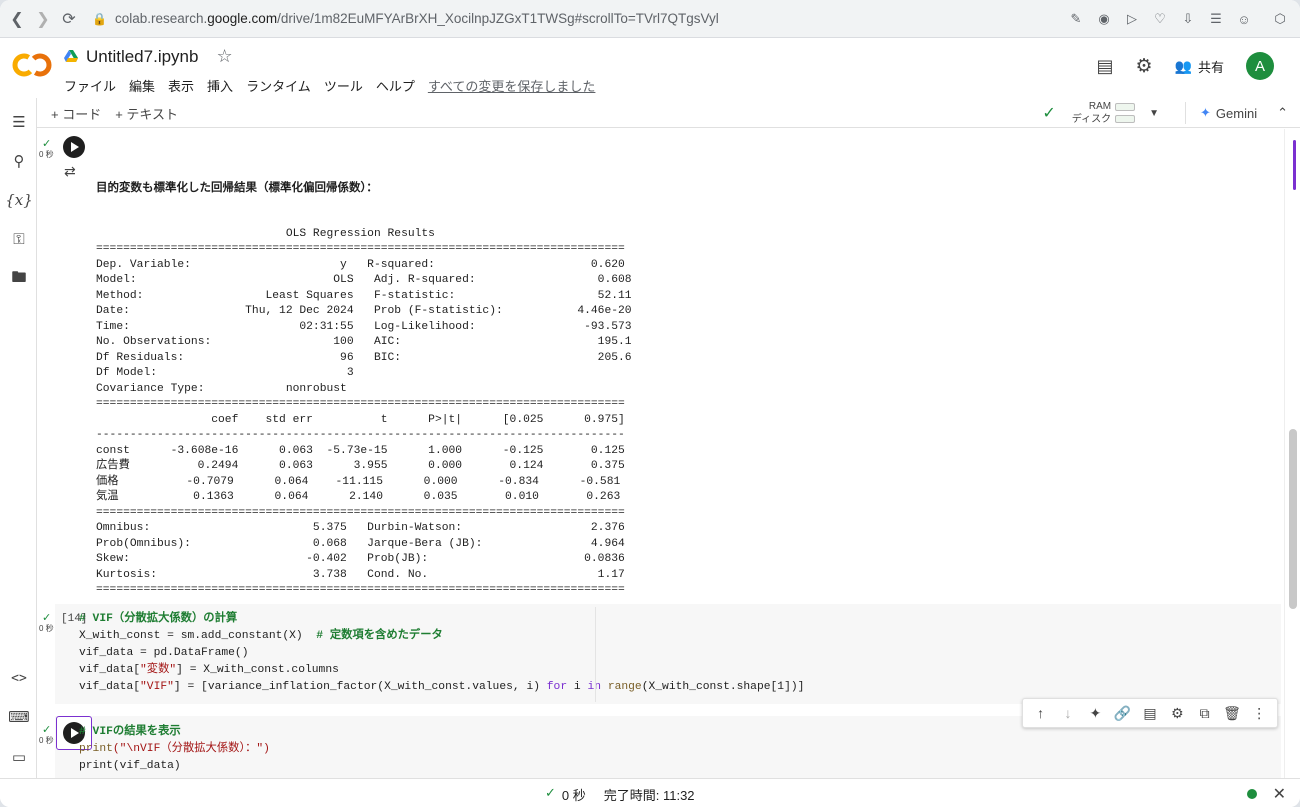 The height and width of the screenshot is (807, 1300). Describe the element at coordinates (1123, 713) in the screenshot. I see `link-icon: 🔗` at that location.